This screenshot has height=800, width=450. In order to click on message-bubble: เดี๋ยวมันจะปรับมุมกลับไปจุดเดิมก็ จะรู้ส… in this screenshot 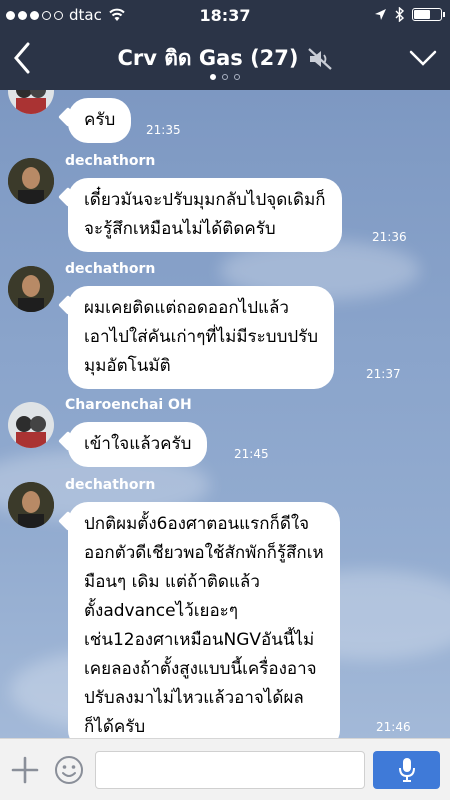, I will do `click(205, 215)`.